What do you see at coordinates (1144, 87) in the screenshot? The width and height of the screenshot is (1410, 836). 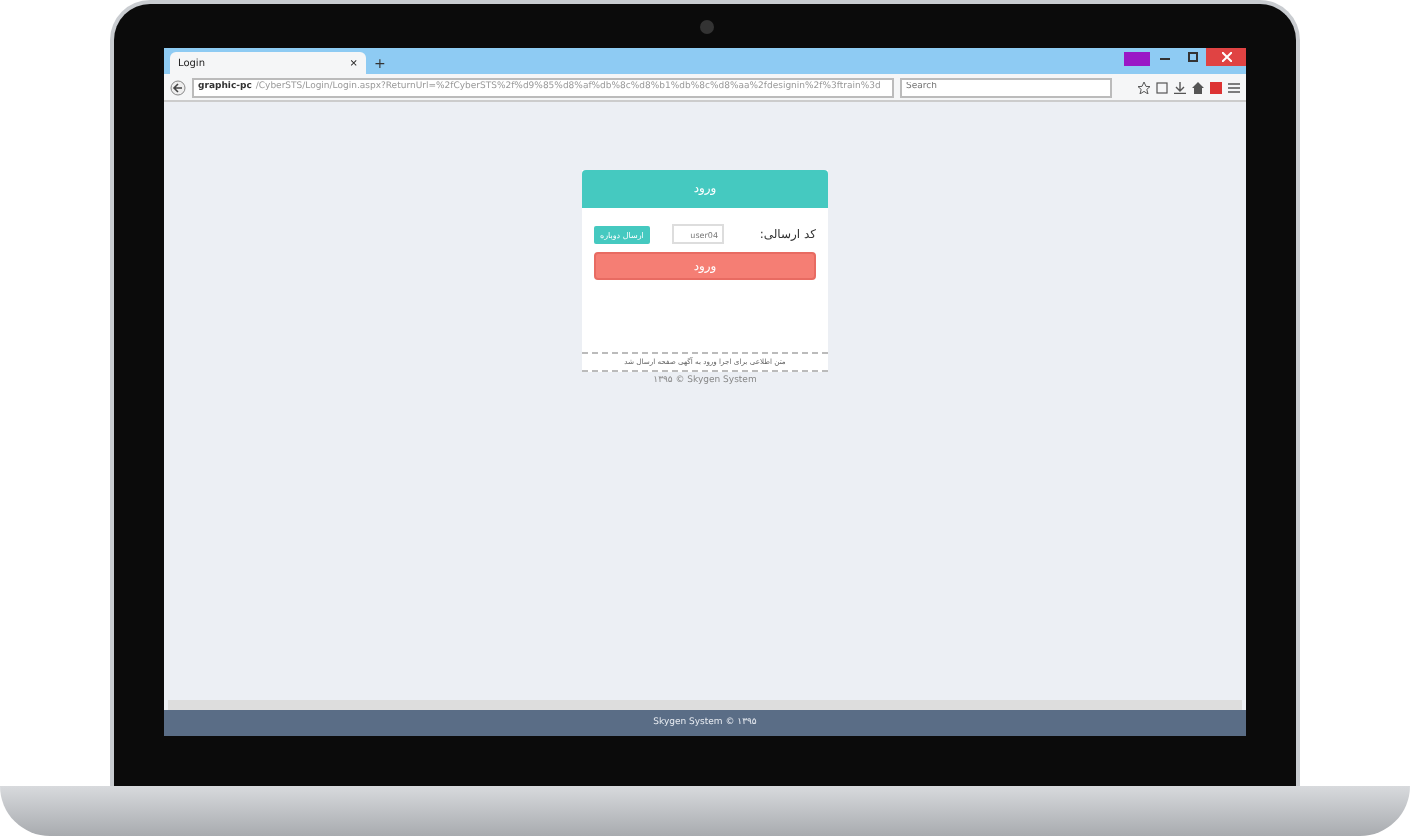 I see `star-icon` at bounding box center [1144, 87].